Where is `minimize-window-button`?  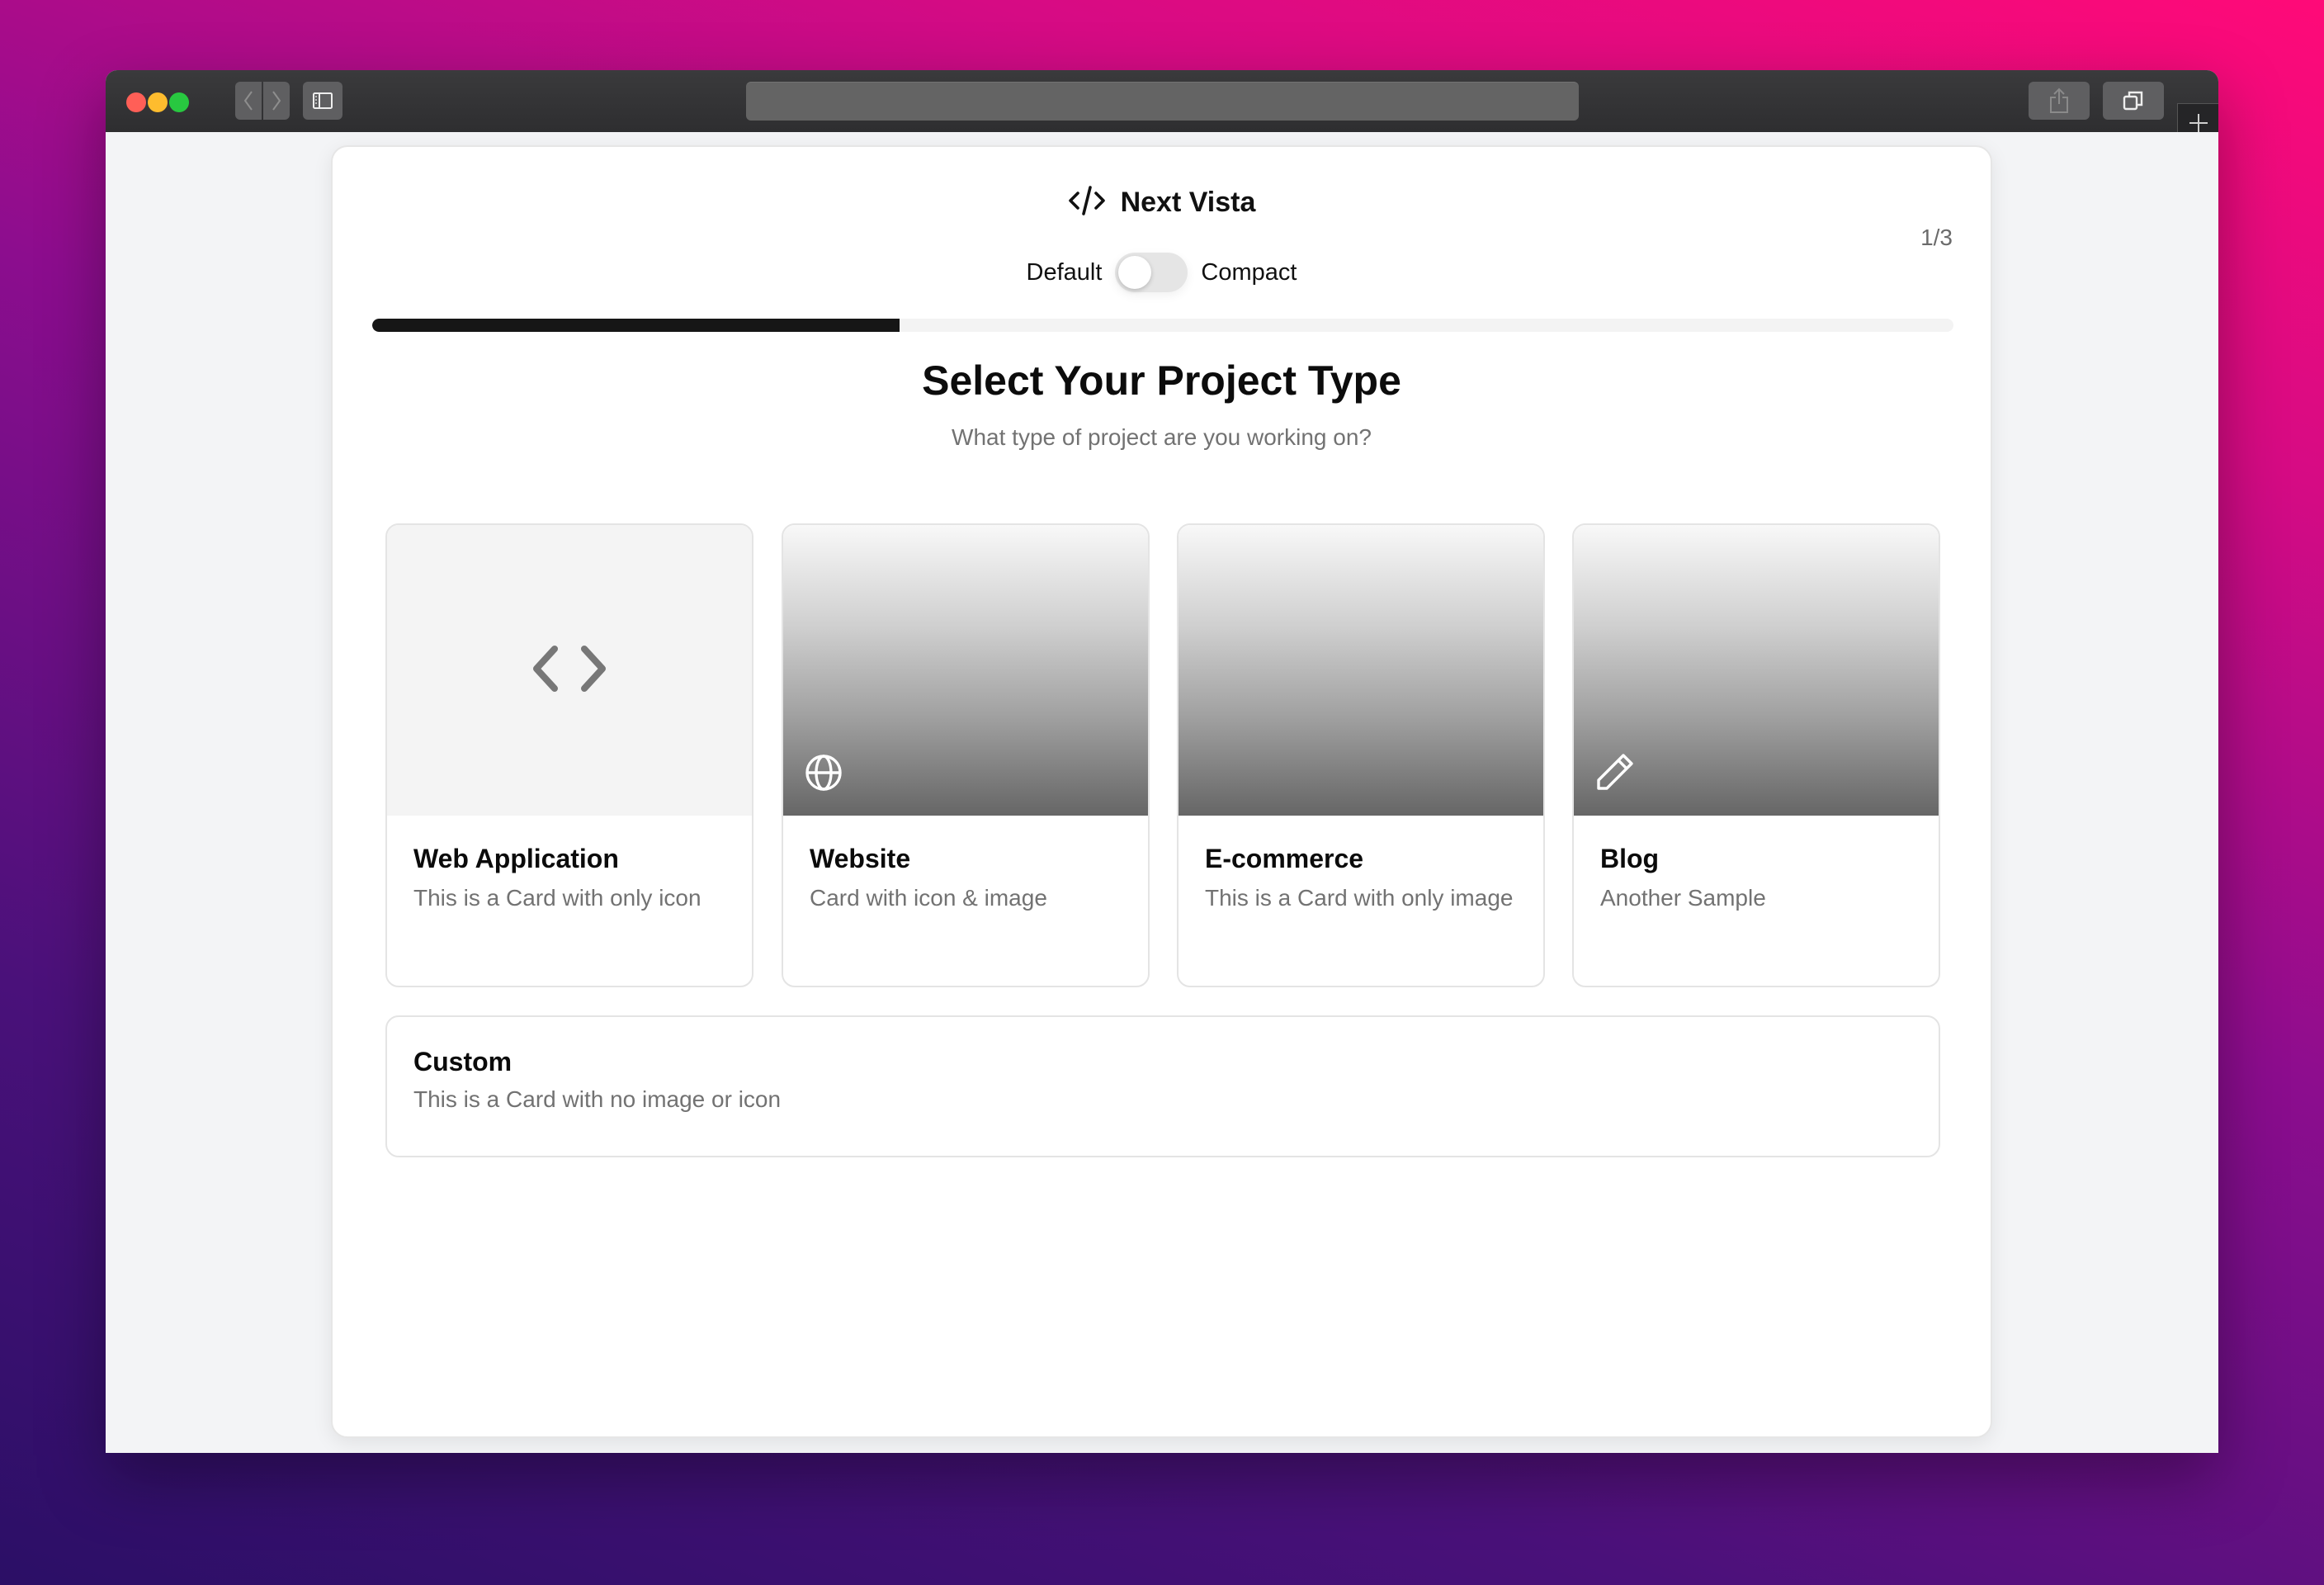
minimize-window-button is located at coordinates (158, 102).